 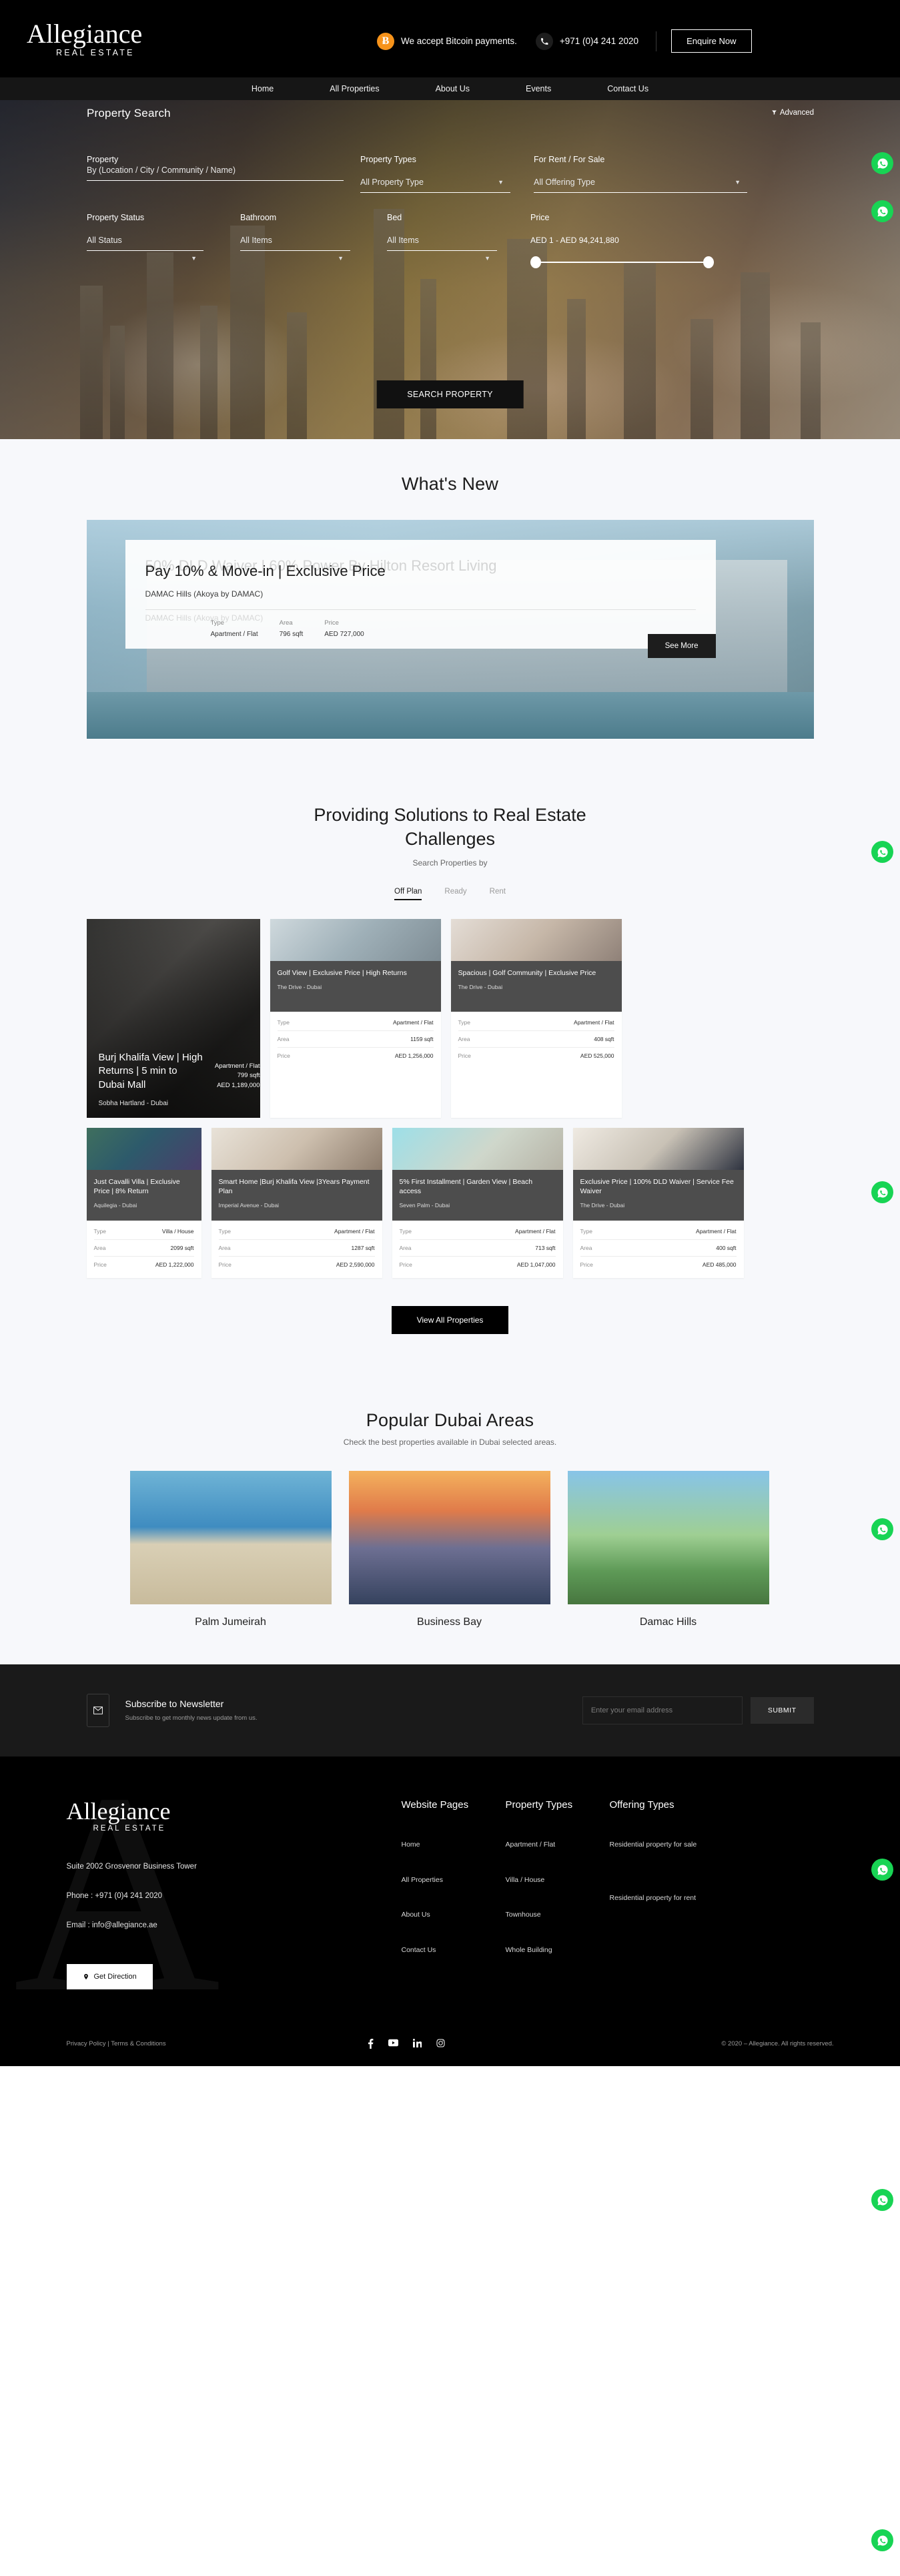 I want to click on phone-icon, so click(x=544, y=41).